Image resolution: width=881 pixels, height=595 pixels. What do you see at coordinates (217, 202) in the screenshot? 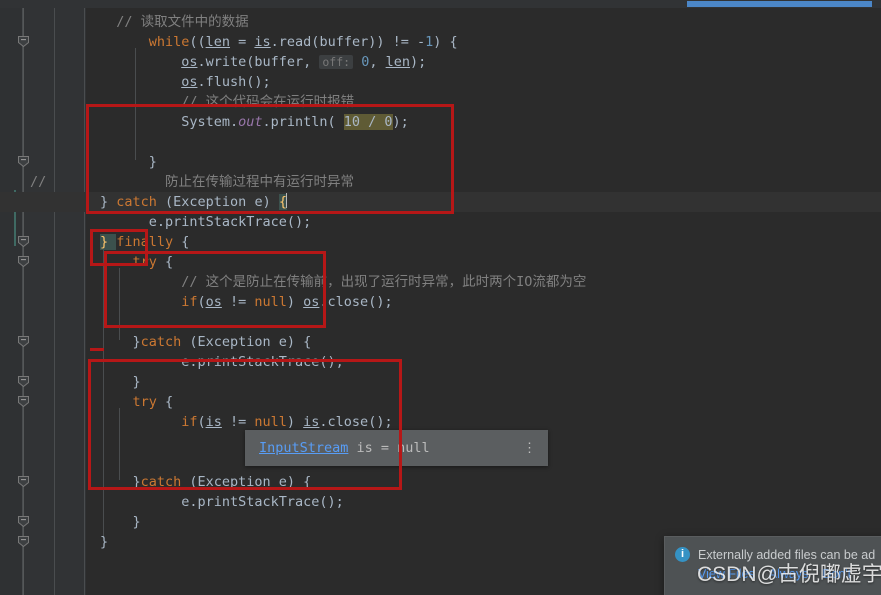
I see `code-token: (Exception e)` at bounding box center [217, 202].